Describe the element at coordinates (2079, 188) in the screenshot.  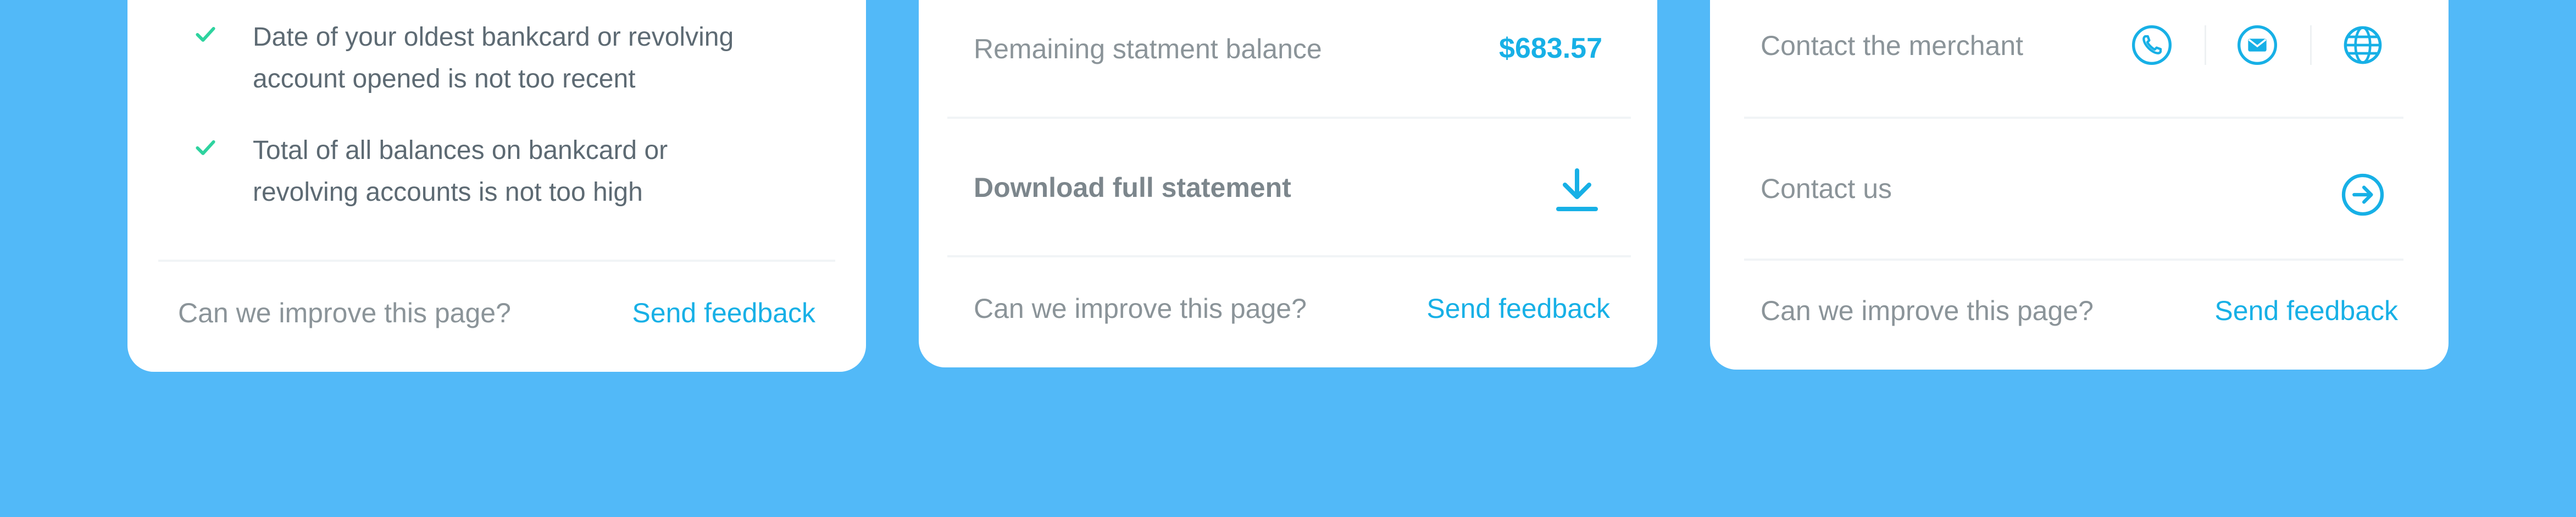
I see `contact-us-row: Contact us` at that location.